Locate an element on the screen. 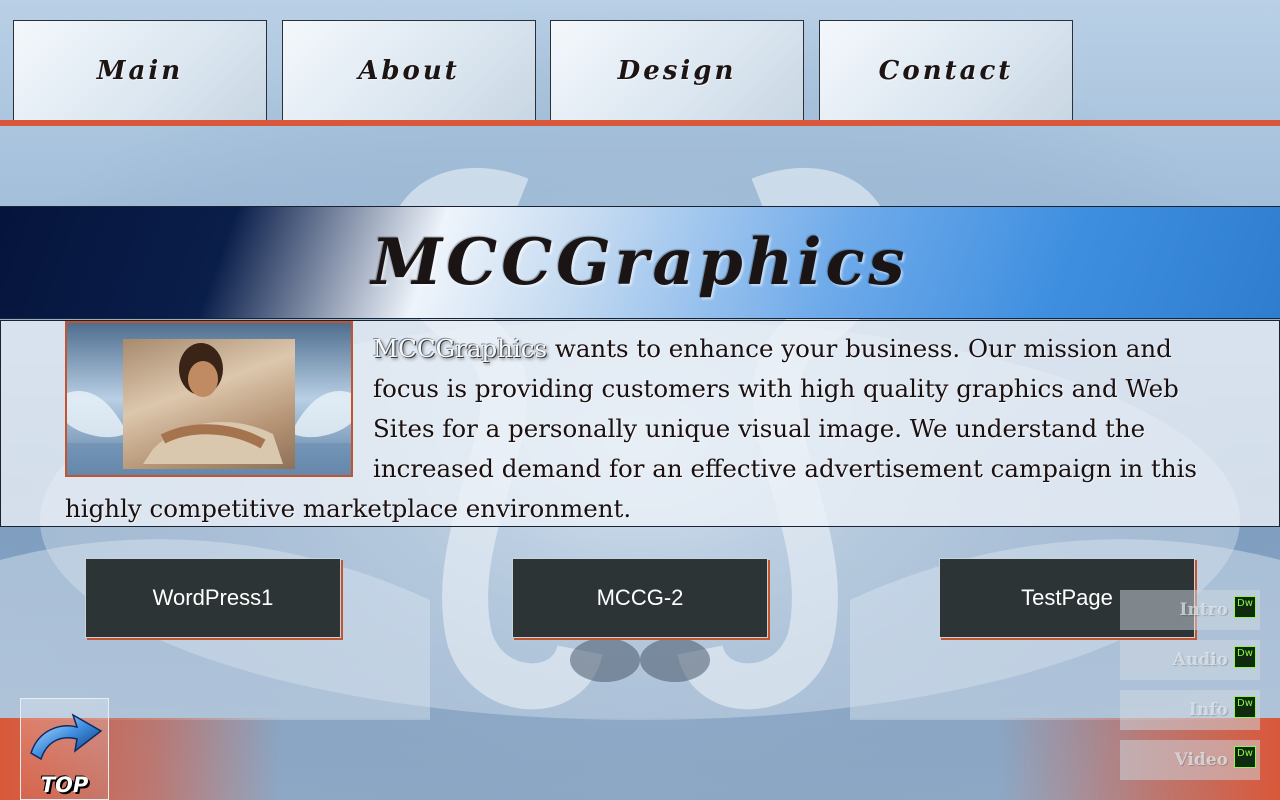  nav-divider is located at coordinates (640, 123).